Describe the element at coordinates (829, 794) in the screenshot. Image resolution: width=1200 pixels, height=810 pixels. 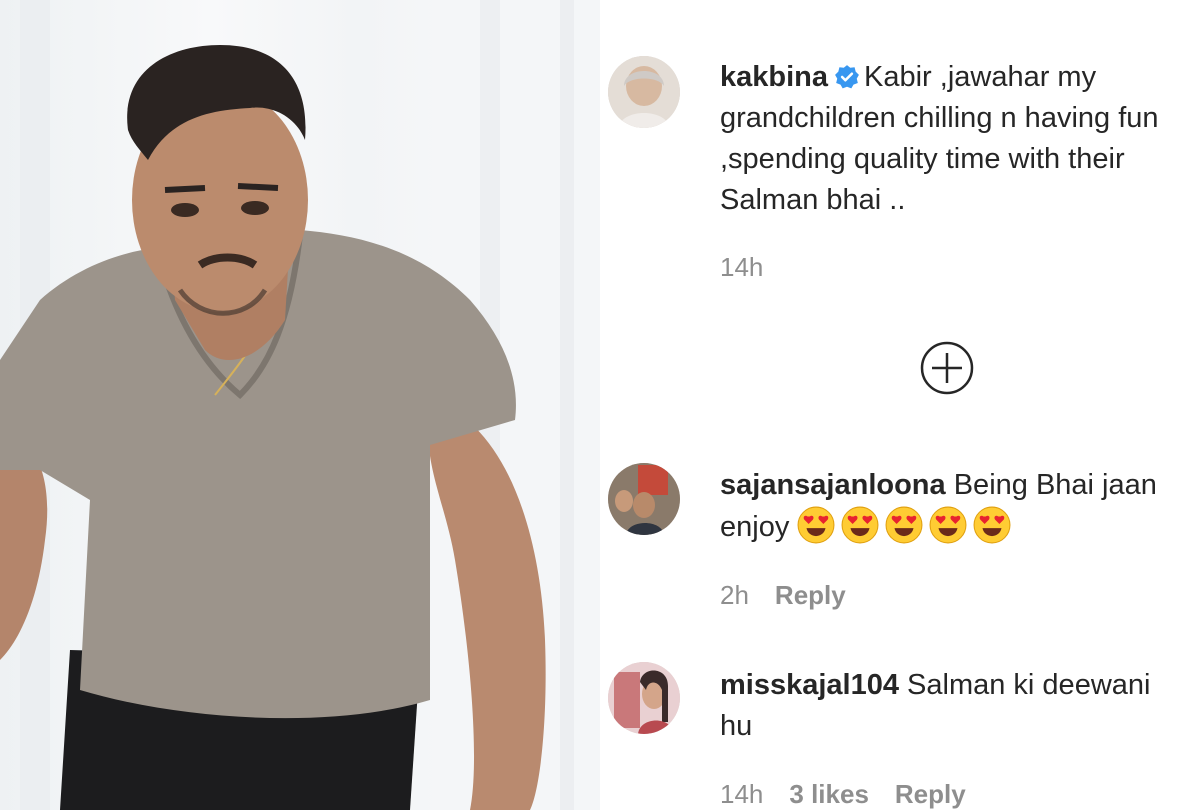
I see `likes-count: 3 likes` at that location.